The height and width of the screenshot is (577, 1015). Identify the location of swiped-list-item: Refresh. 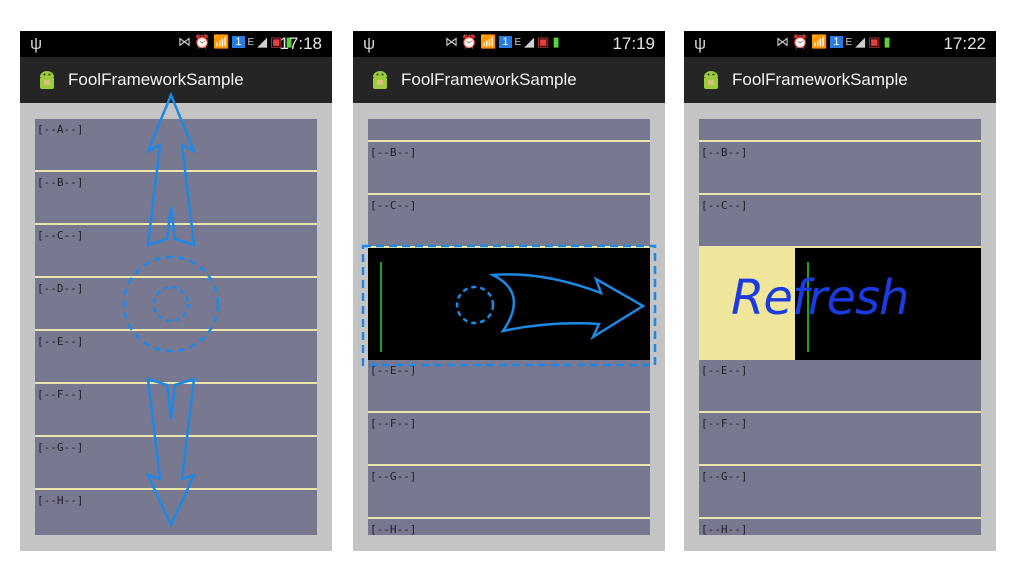
(840, 304).